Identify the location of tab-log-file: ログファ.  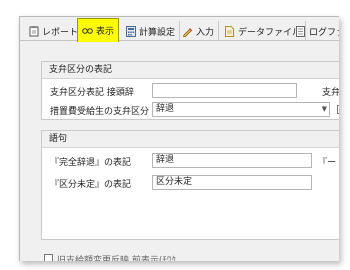
(315, 31).